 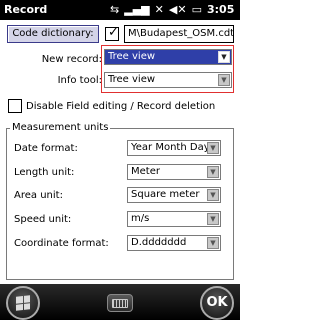 I want to click on code-dictionary-checkbox: ✓, so click(x=112, y=33).